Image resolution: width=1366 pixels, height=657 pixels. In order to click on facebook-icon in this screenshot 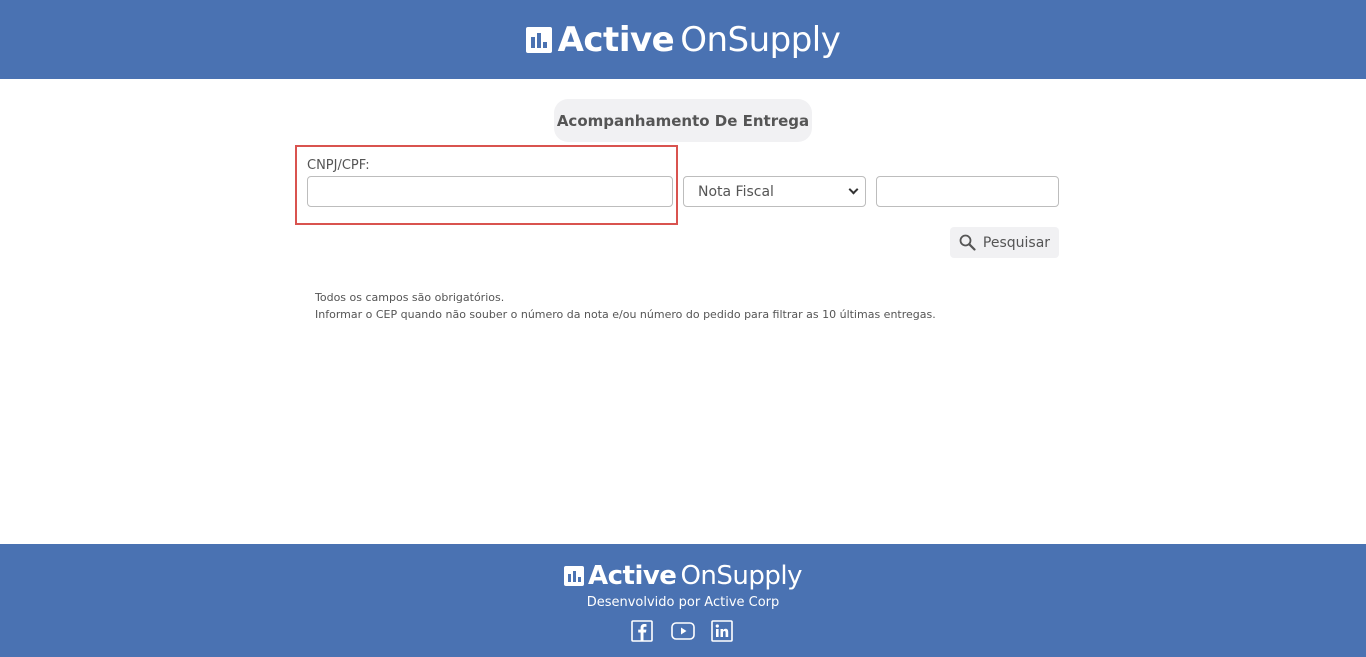, I will do `click(643, 631)`.